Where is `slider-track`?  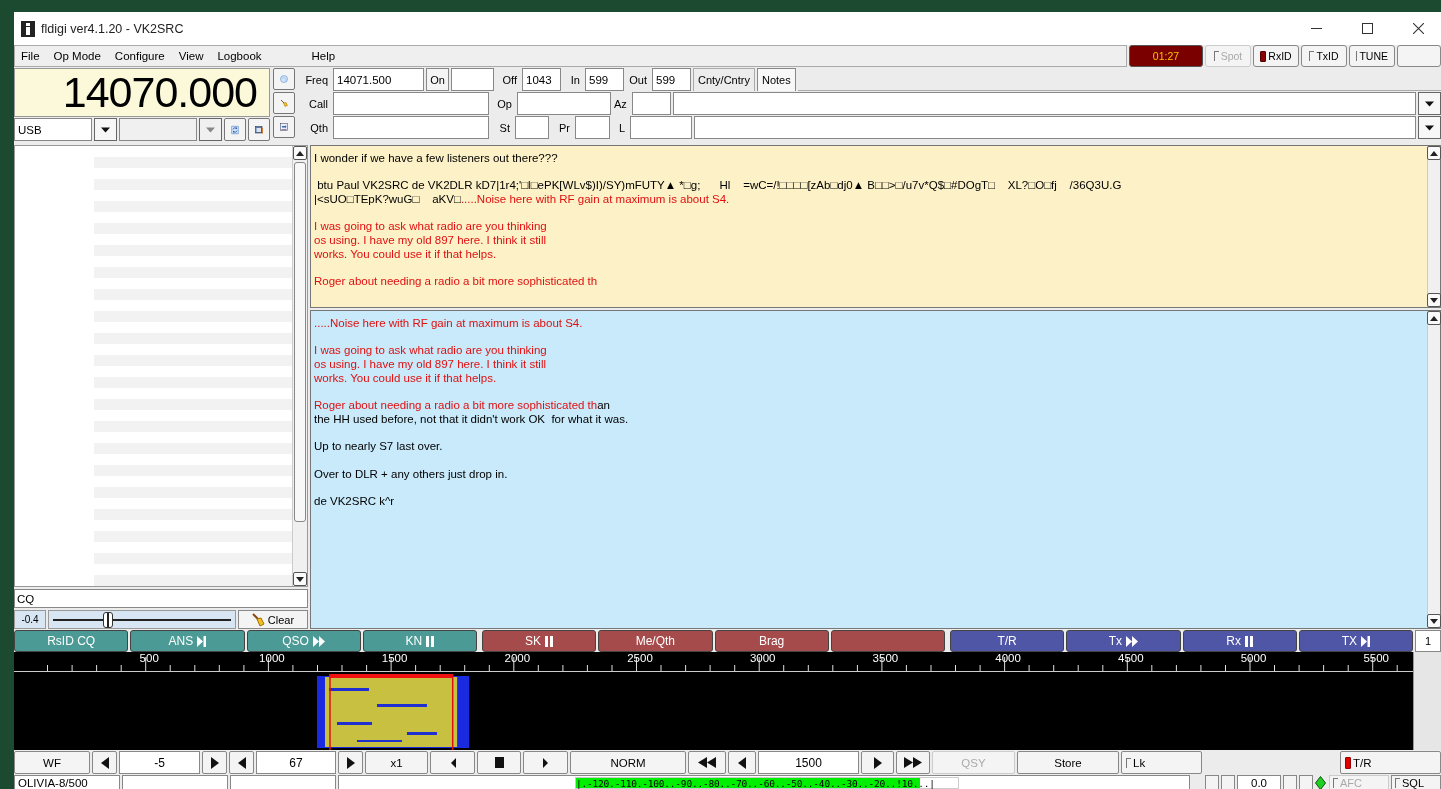 slider-track is located at coordinates (142, 619).